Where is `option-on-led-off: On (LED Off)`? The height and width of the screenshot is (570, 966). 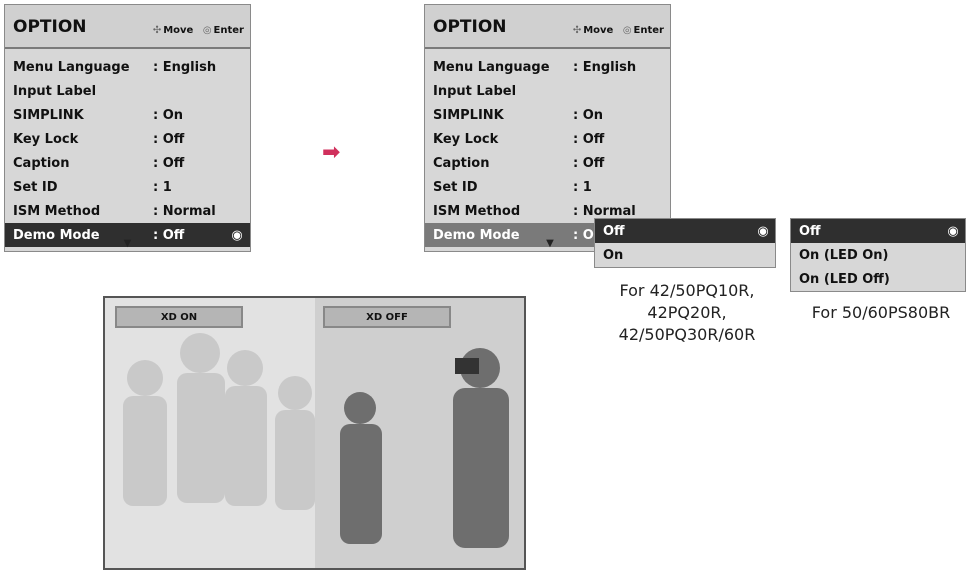
option-on-led-off: On (LED Off) is located at coordinates (878, 279).